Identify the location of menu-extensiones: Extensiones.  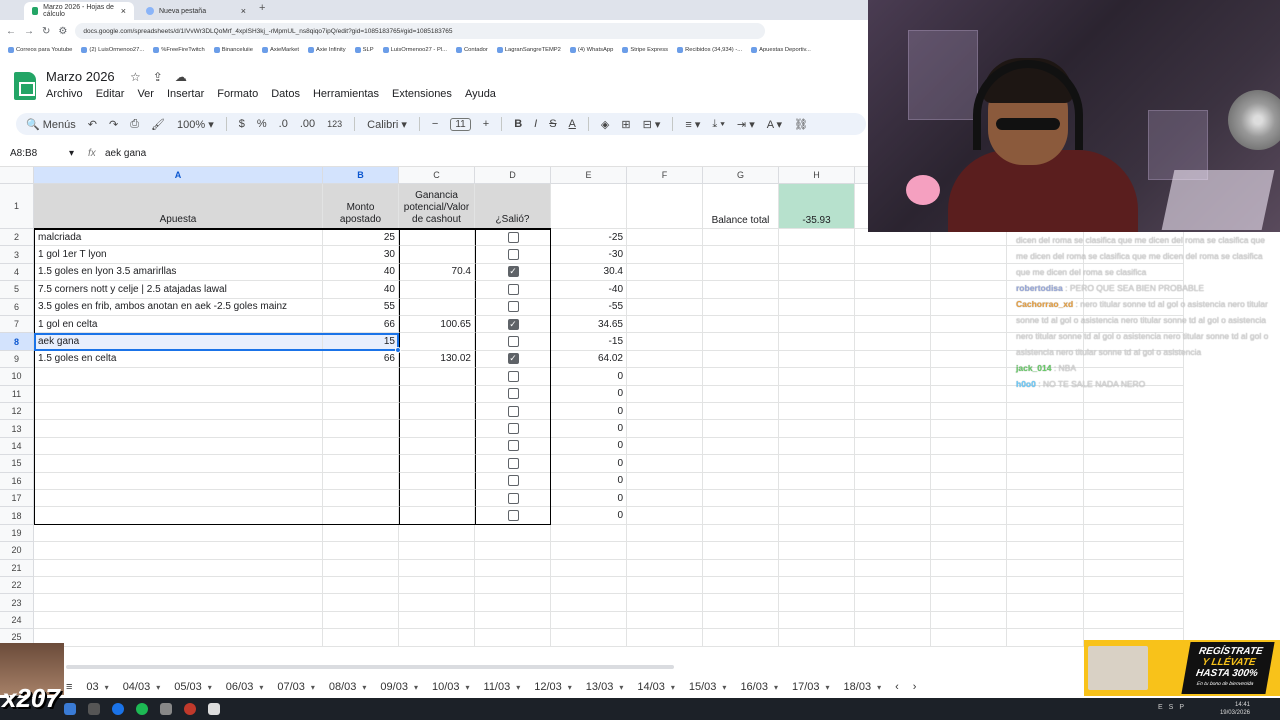
(422, 94).